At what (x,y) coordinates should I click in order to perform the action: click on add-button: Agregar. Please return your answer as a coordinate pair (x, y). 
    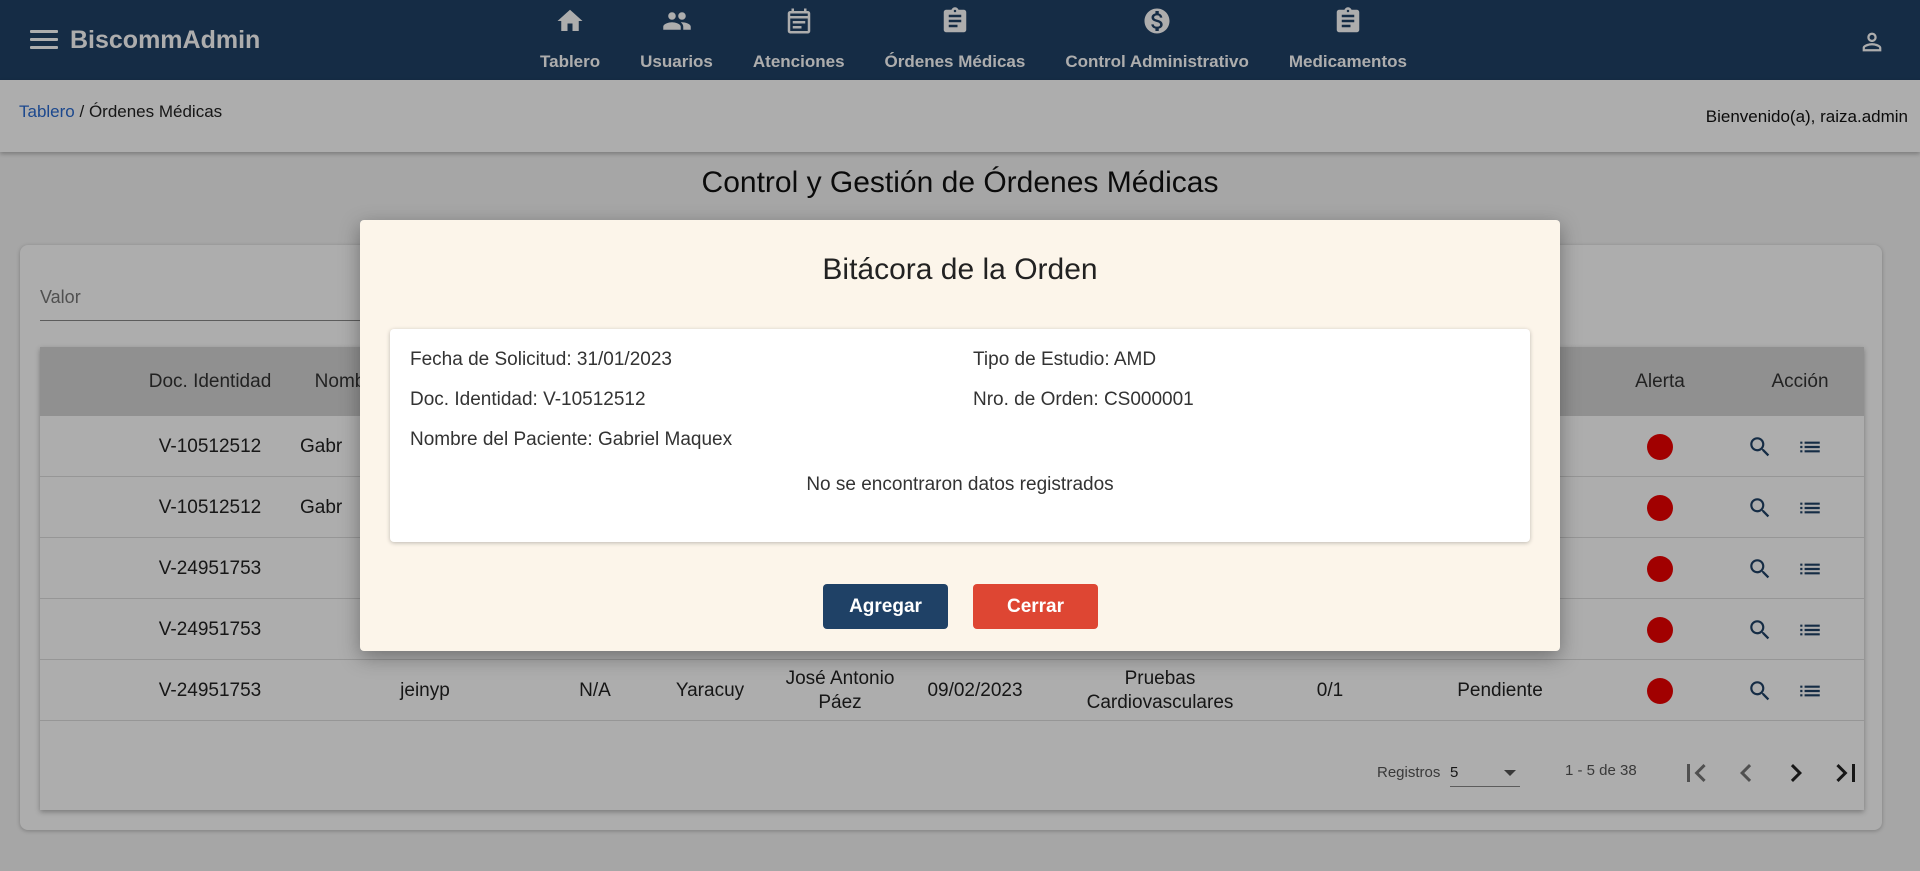
    Looking at the image, I should click on (885, 606).